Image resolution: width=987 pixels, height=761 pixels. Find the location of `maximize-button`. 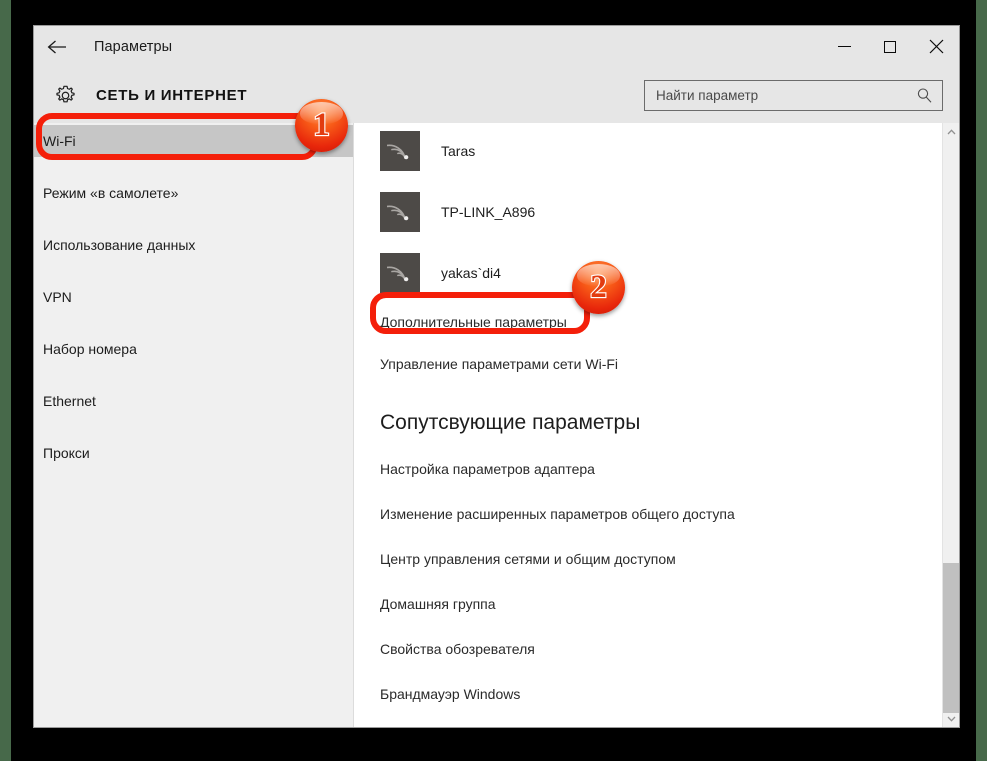

maximize-button is located at coordinates (890, 46).